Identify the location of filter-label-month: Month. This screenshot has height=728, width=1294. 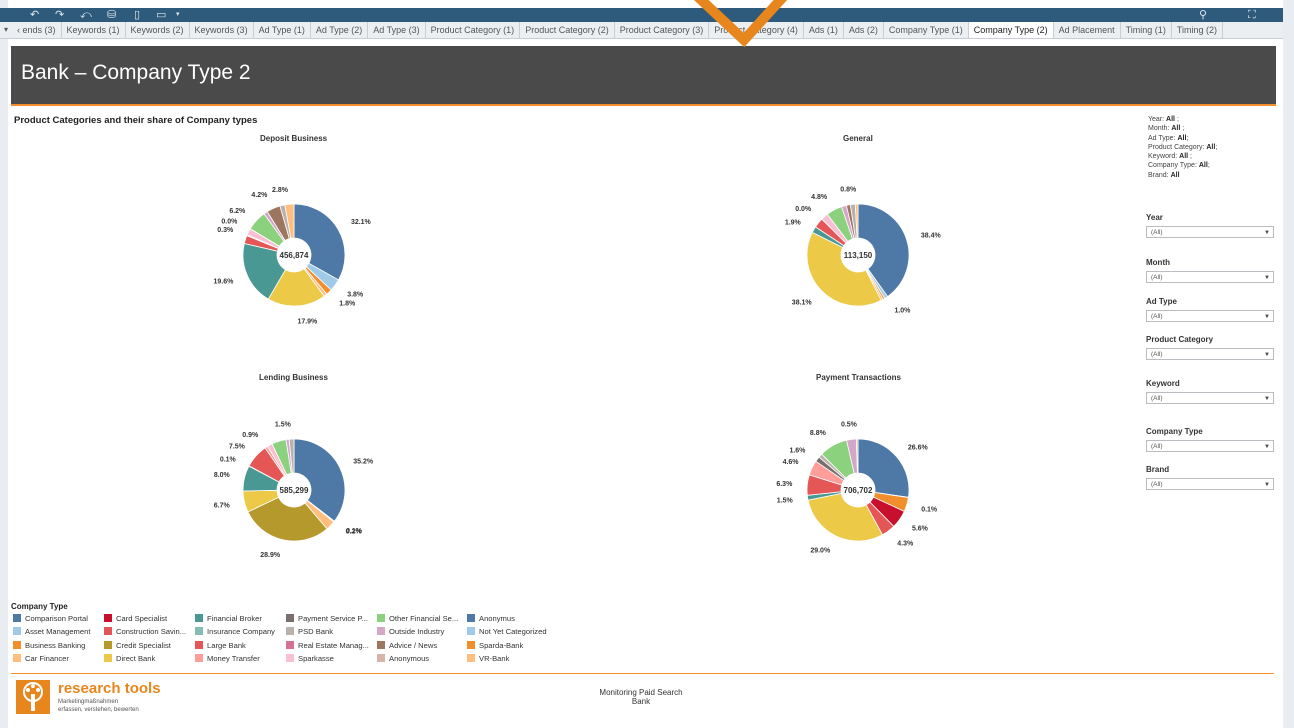
(1158, 262).